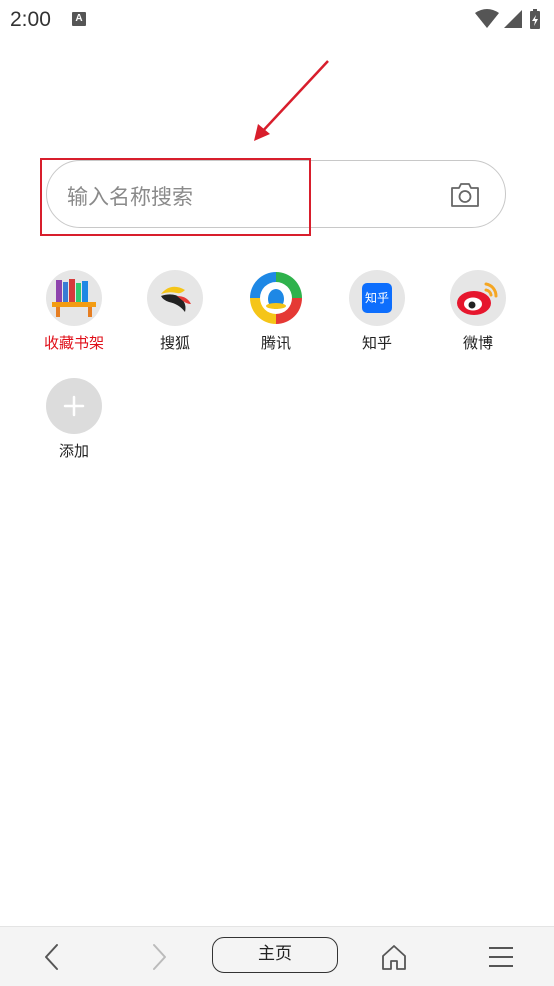 This screenshot has width=554, height=986. I want to click on shortcut-add: 添加, so click(74, 419).